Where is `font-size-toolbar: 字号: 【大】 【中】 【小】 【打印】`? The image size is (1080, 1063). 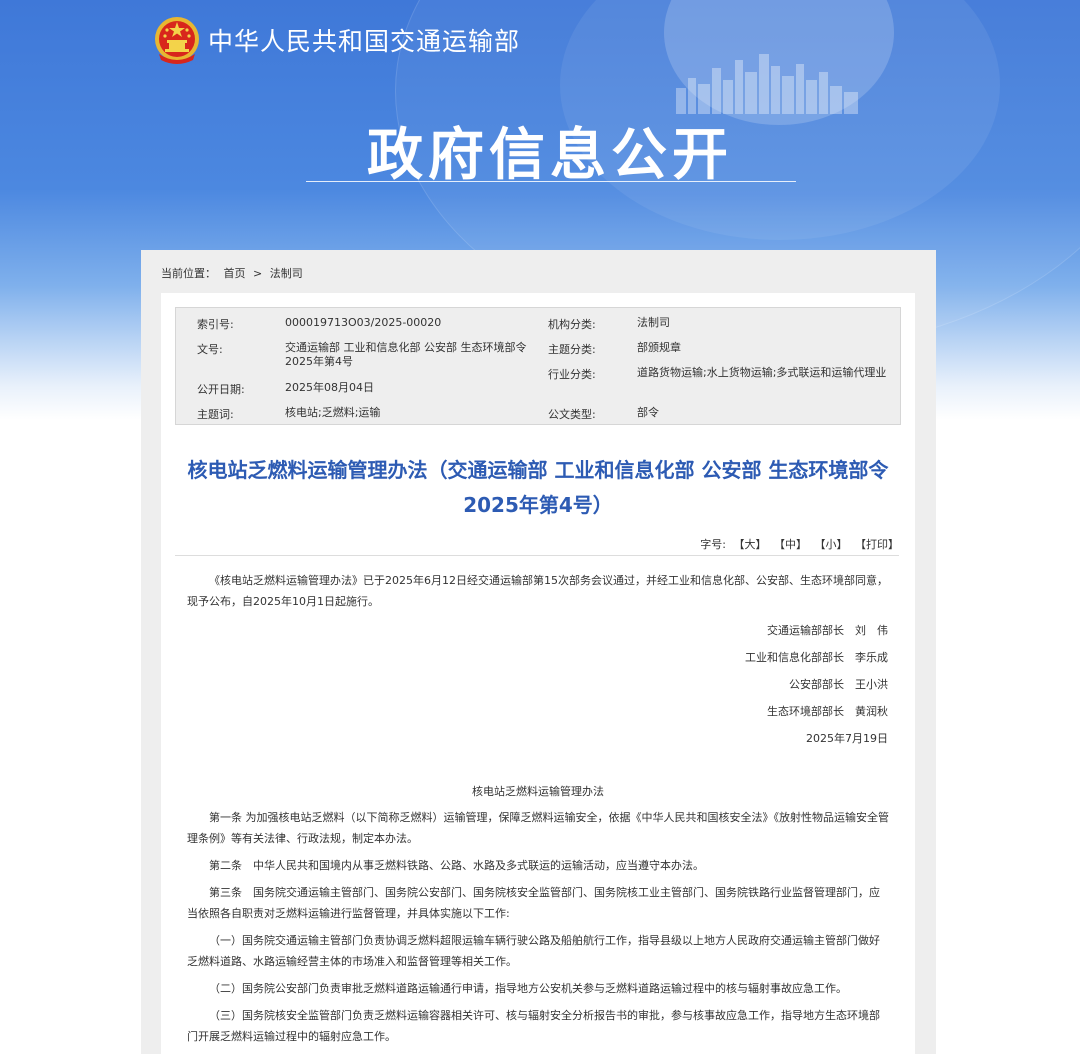 font-size-toolbar: 字号: 【大】 【中】 【小】 【打印】 is located at coordinates (799, 544).